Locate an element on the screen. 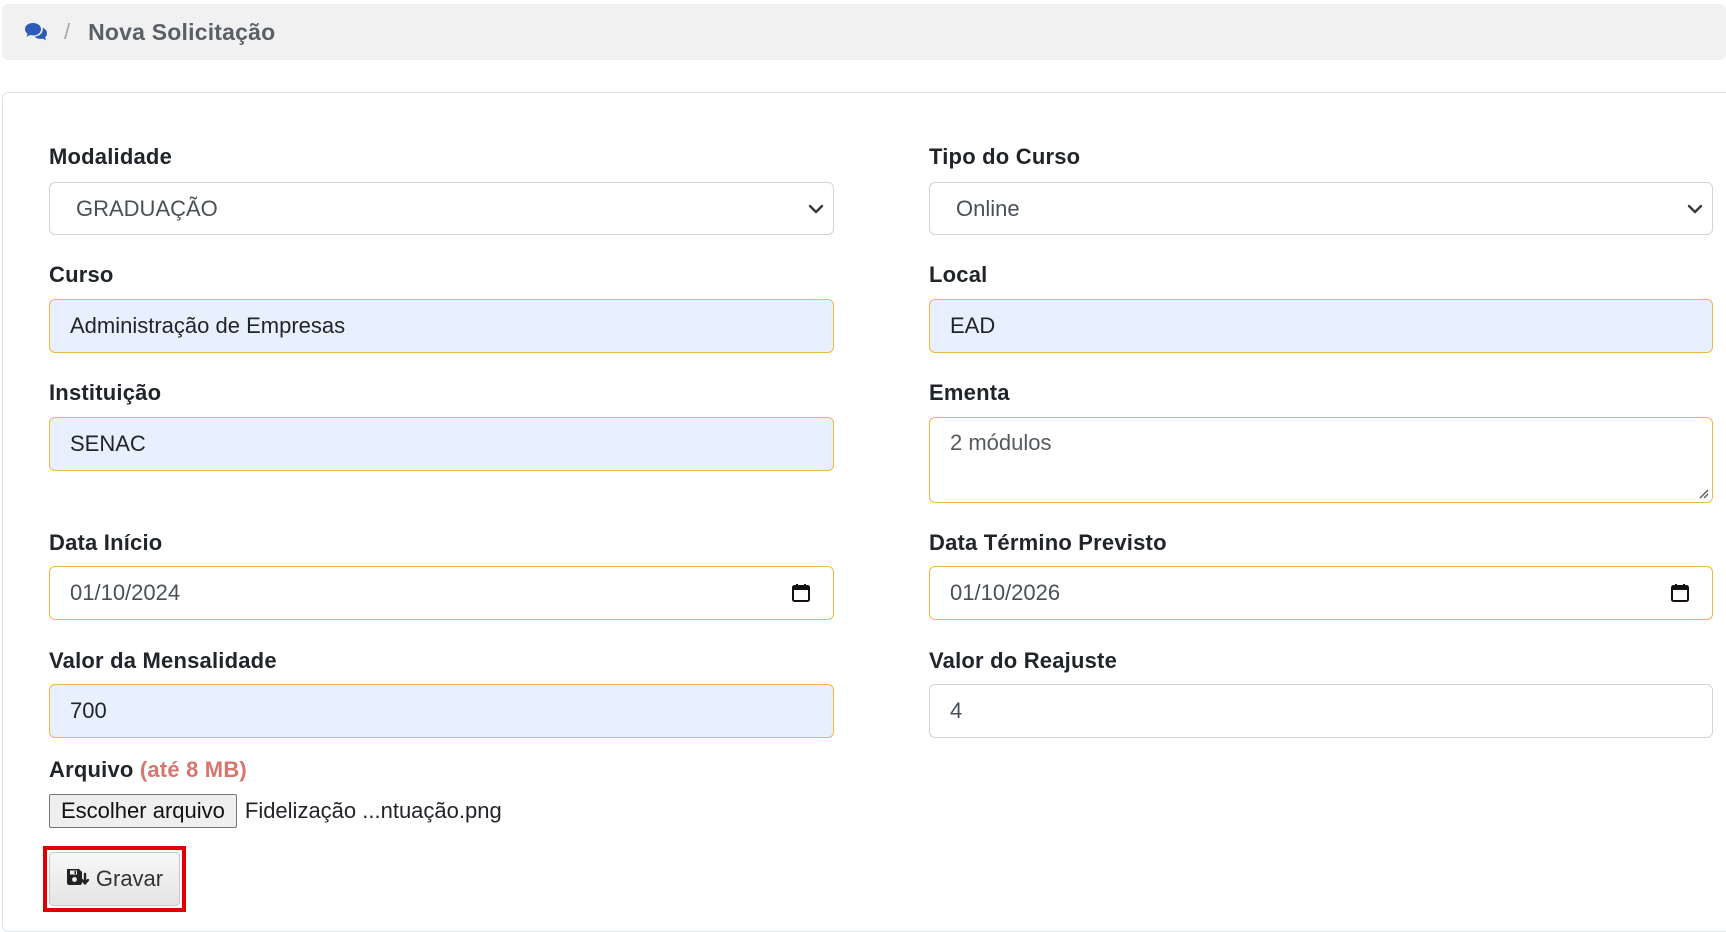 This screenshot has height=932, width=1726. valor-reajuste-input: 4 is located at coordinates (1321, 711).